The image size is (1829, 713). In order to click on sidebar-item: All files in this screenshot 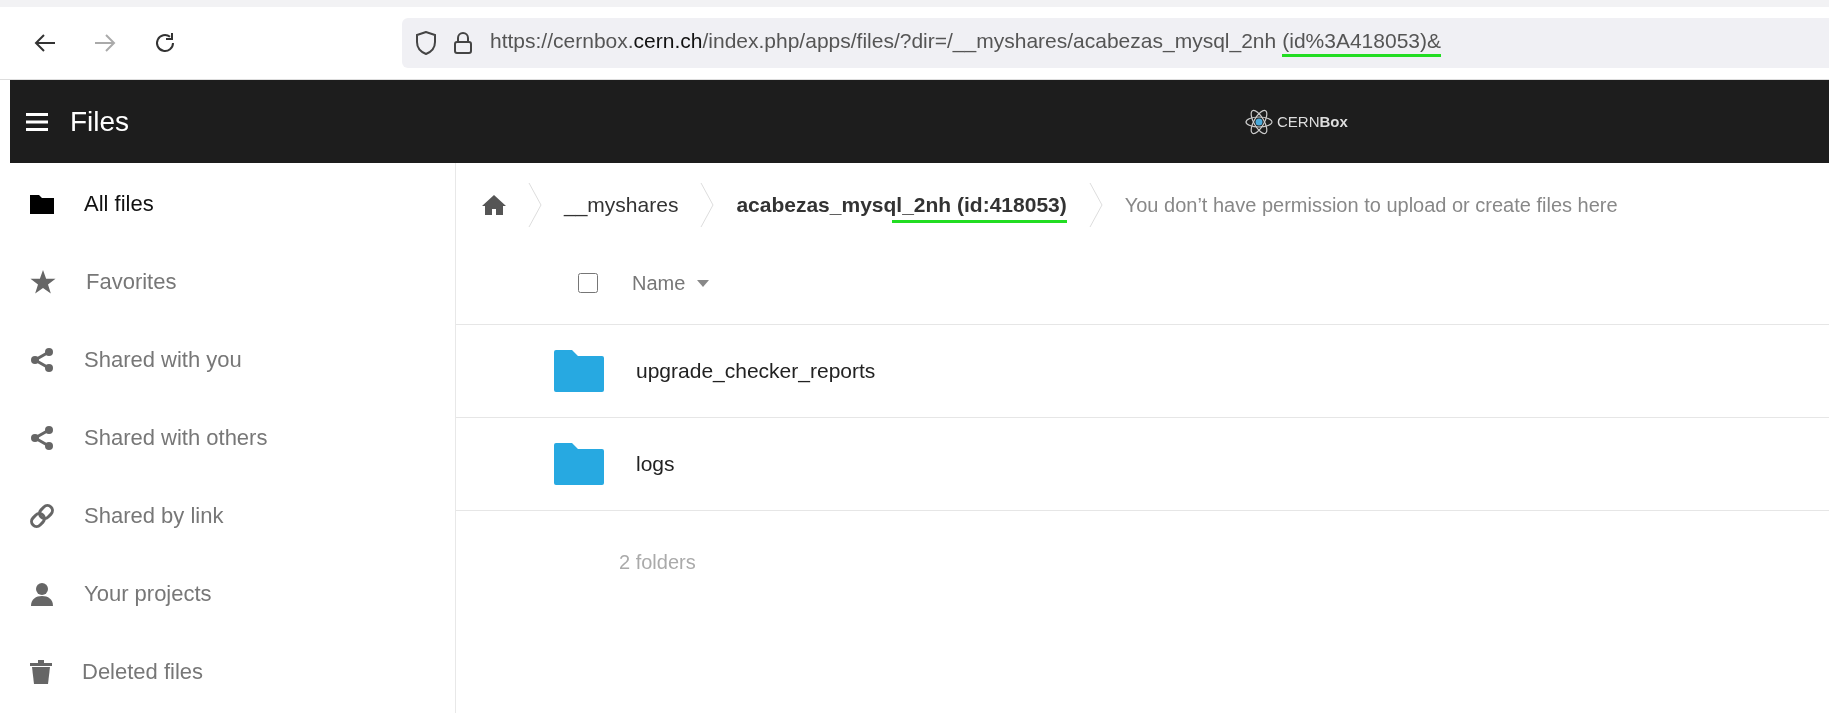, I will do `click(227, 204)`.